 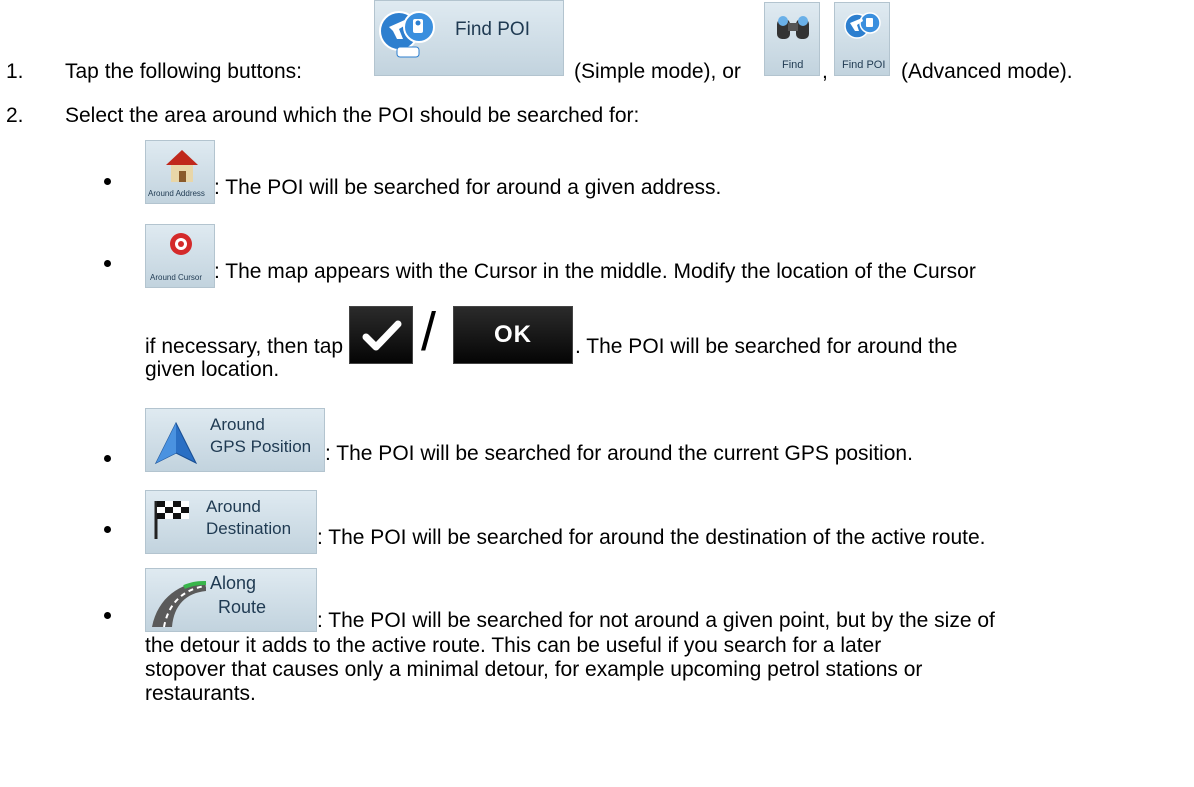 I want to click on find-button: Find, so click(x=792, y=39).